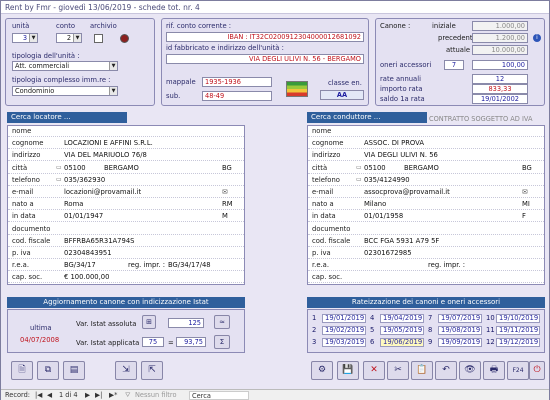 Image resolution: width=550 pixels, height=400 pixels. What do you see at coordinates (33, 38) in the screenshot?
I see `unita-dropdown-icon: ▼` at bounding box center [33, 38].